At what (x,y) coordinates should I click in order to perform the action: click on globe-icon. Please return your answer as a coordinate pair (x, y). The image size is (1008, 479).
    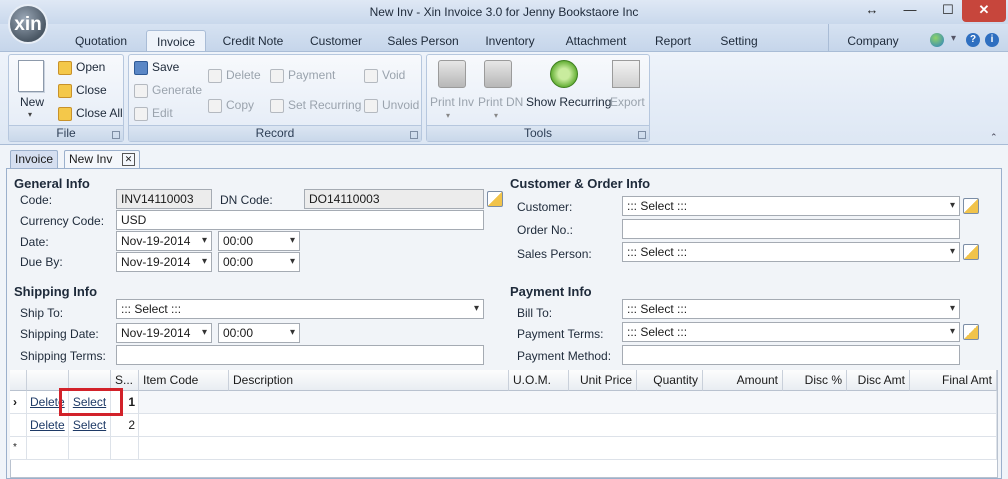
    Looking at the image, I should click on (937, 40).